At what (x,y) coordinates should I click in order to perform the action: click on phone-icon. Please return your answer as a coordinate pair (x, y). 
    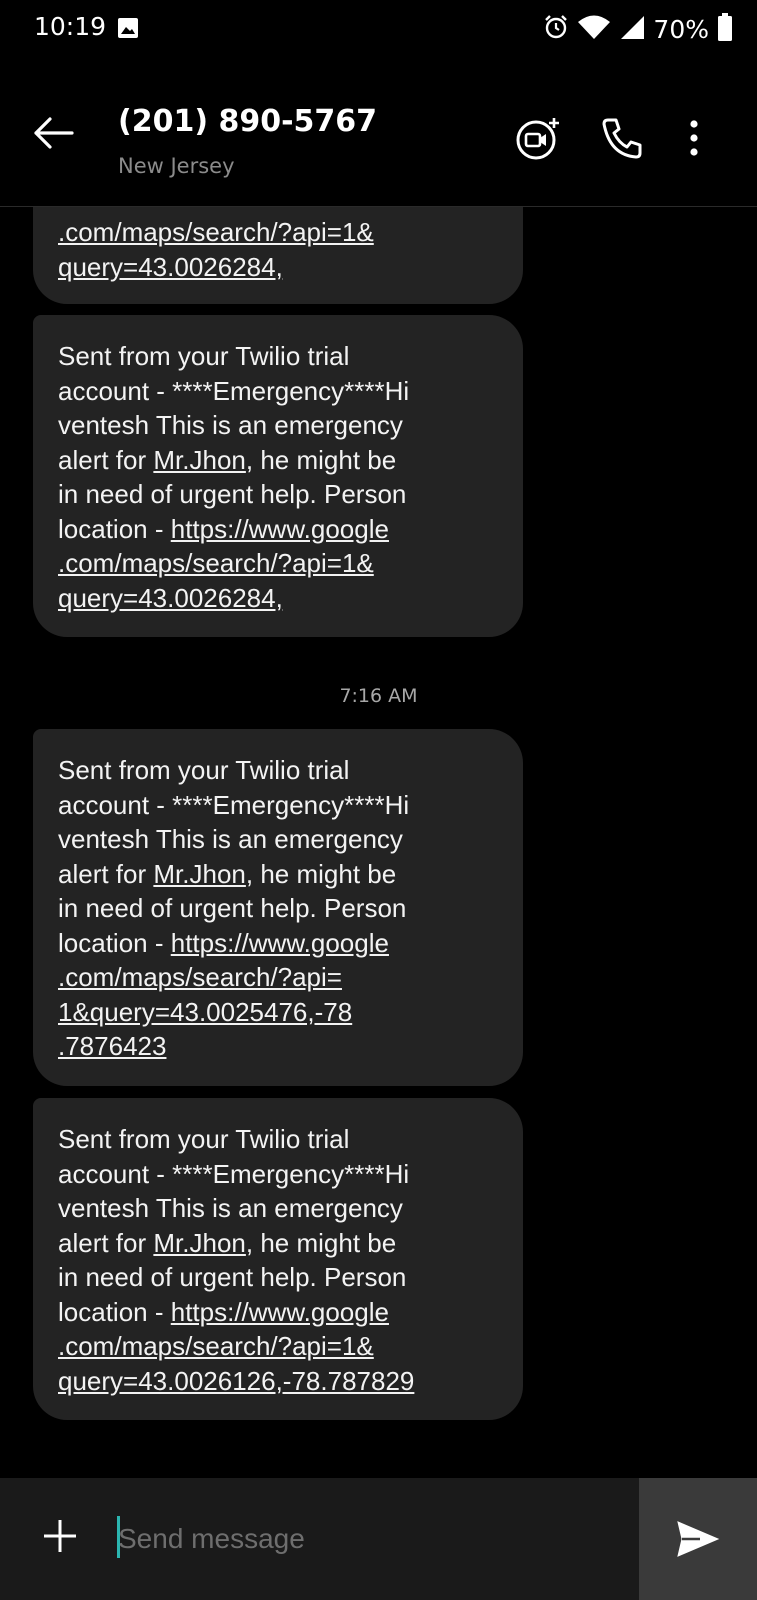
    Looking at the image, I should click on (622, 138).